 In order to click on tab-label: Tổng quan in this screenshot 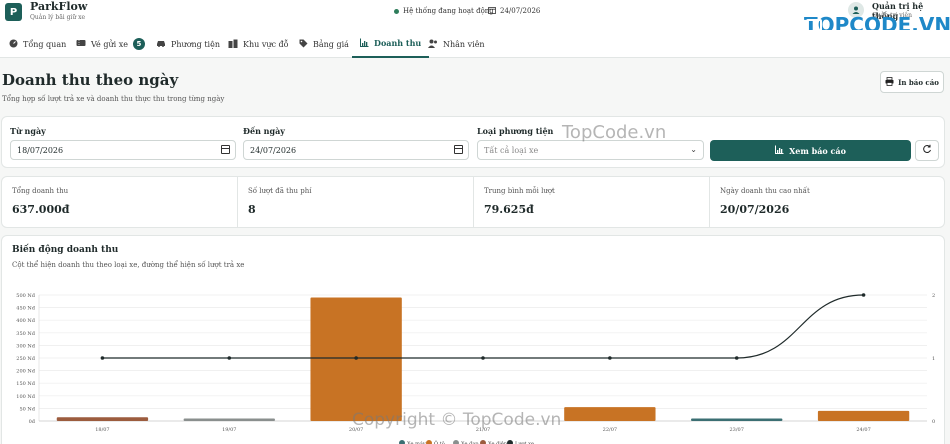, I will do `click(45, 44)`.